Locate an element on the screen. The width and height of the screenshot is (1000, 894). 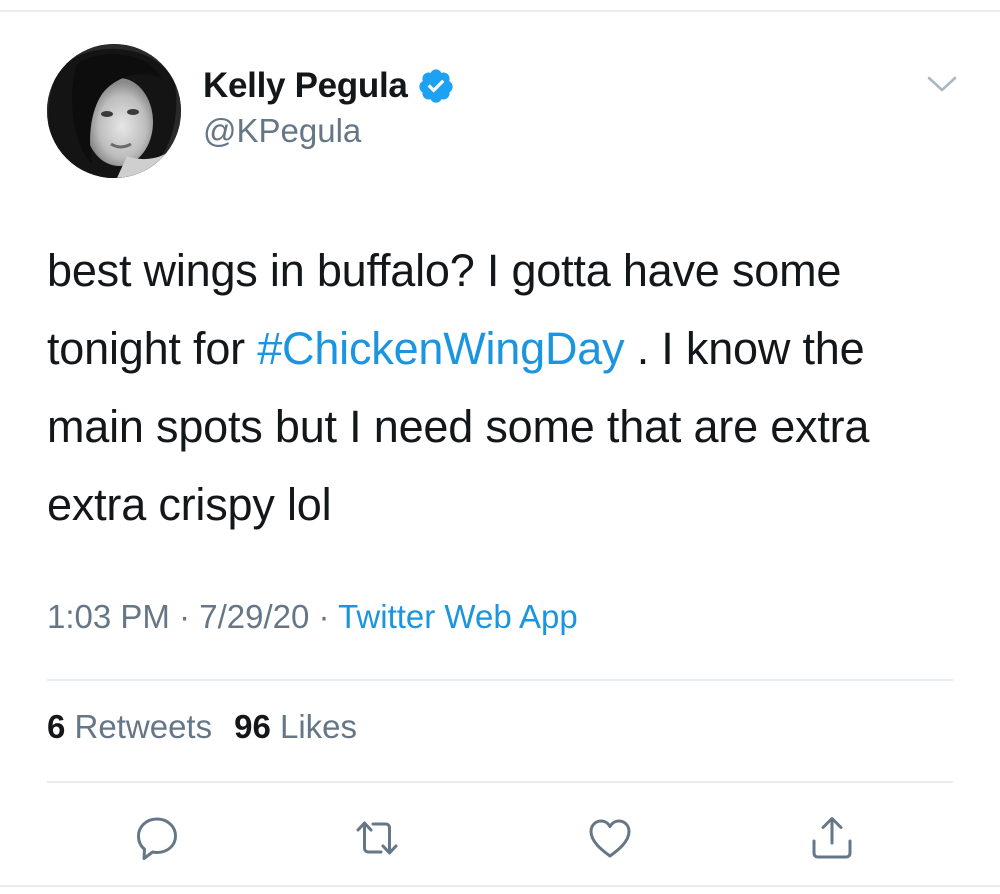
top-divider is located at coordinates (500, 11).